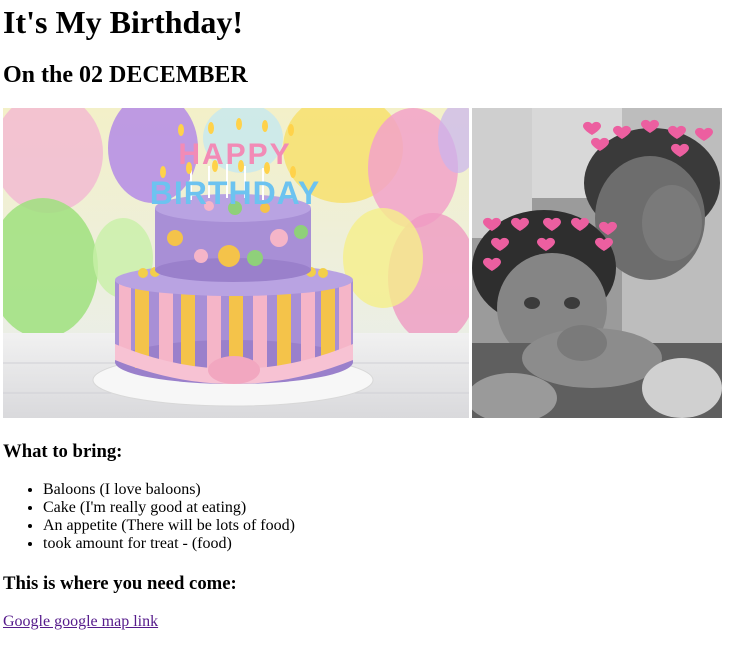 The width and height of the screenshot is (740, 656). I want to click on cake-happy-text: HAPPY, so click(234, 154).